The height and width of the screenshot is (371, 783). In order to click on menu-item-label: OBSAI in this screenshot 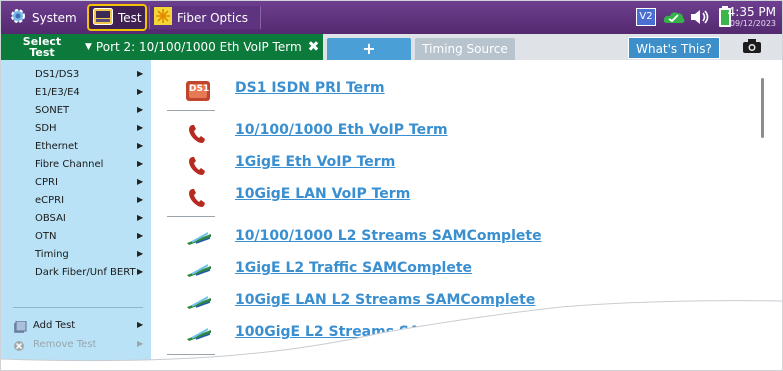, I will do `click(50, 218)`.